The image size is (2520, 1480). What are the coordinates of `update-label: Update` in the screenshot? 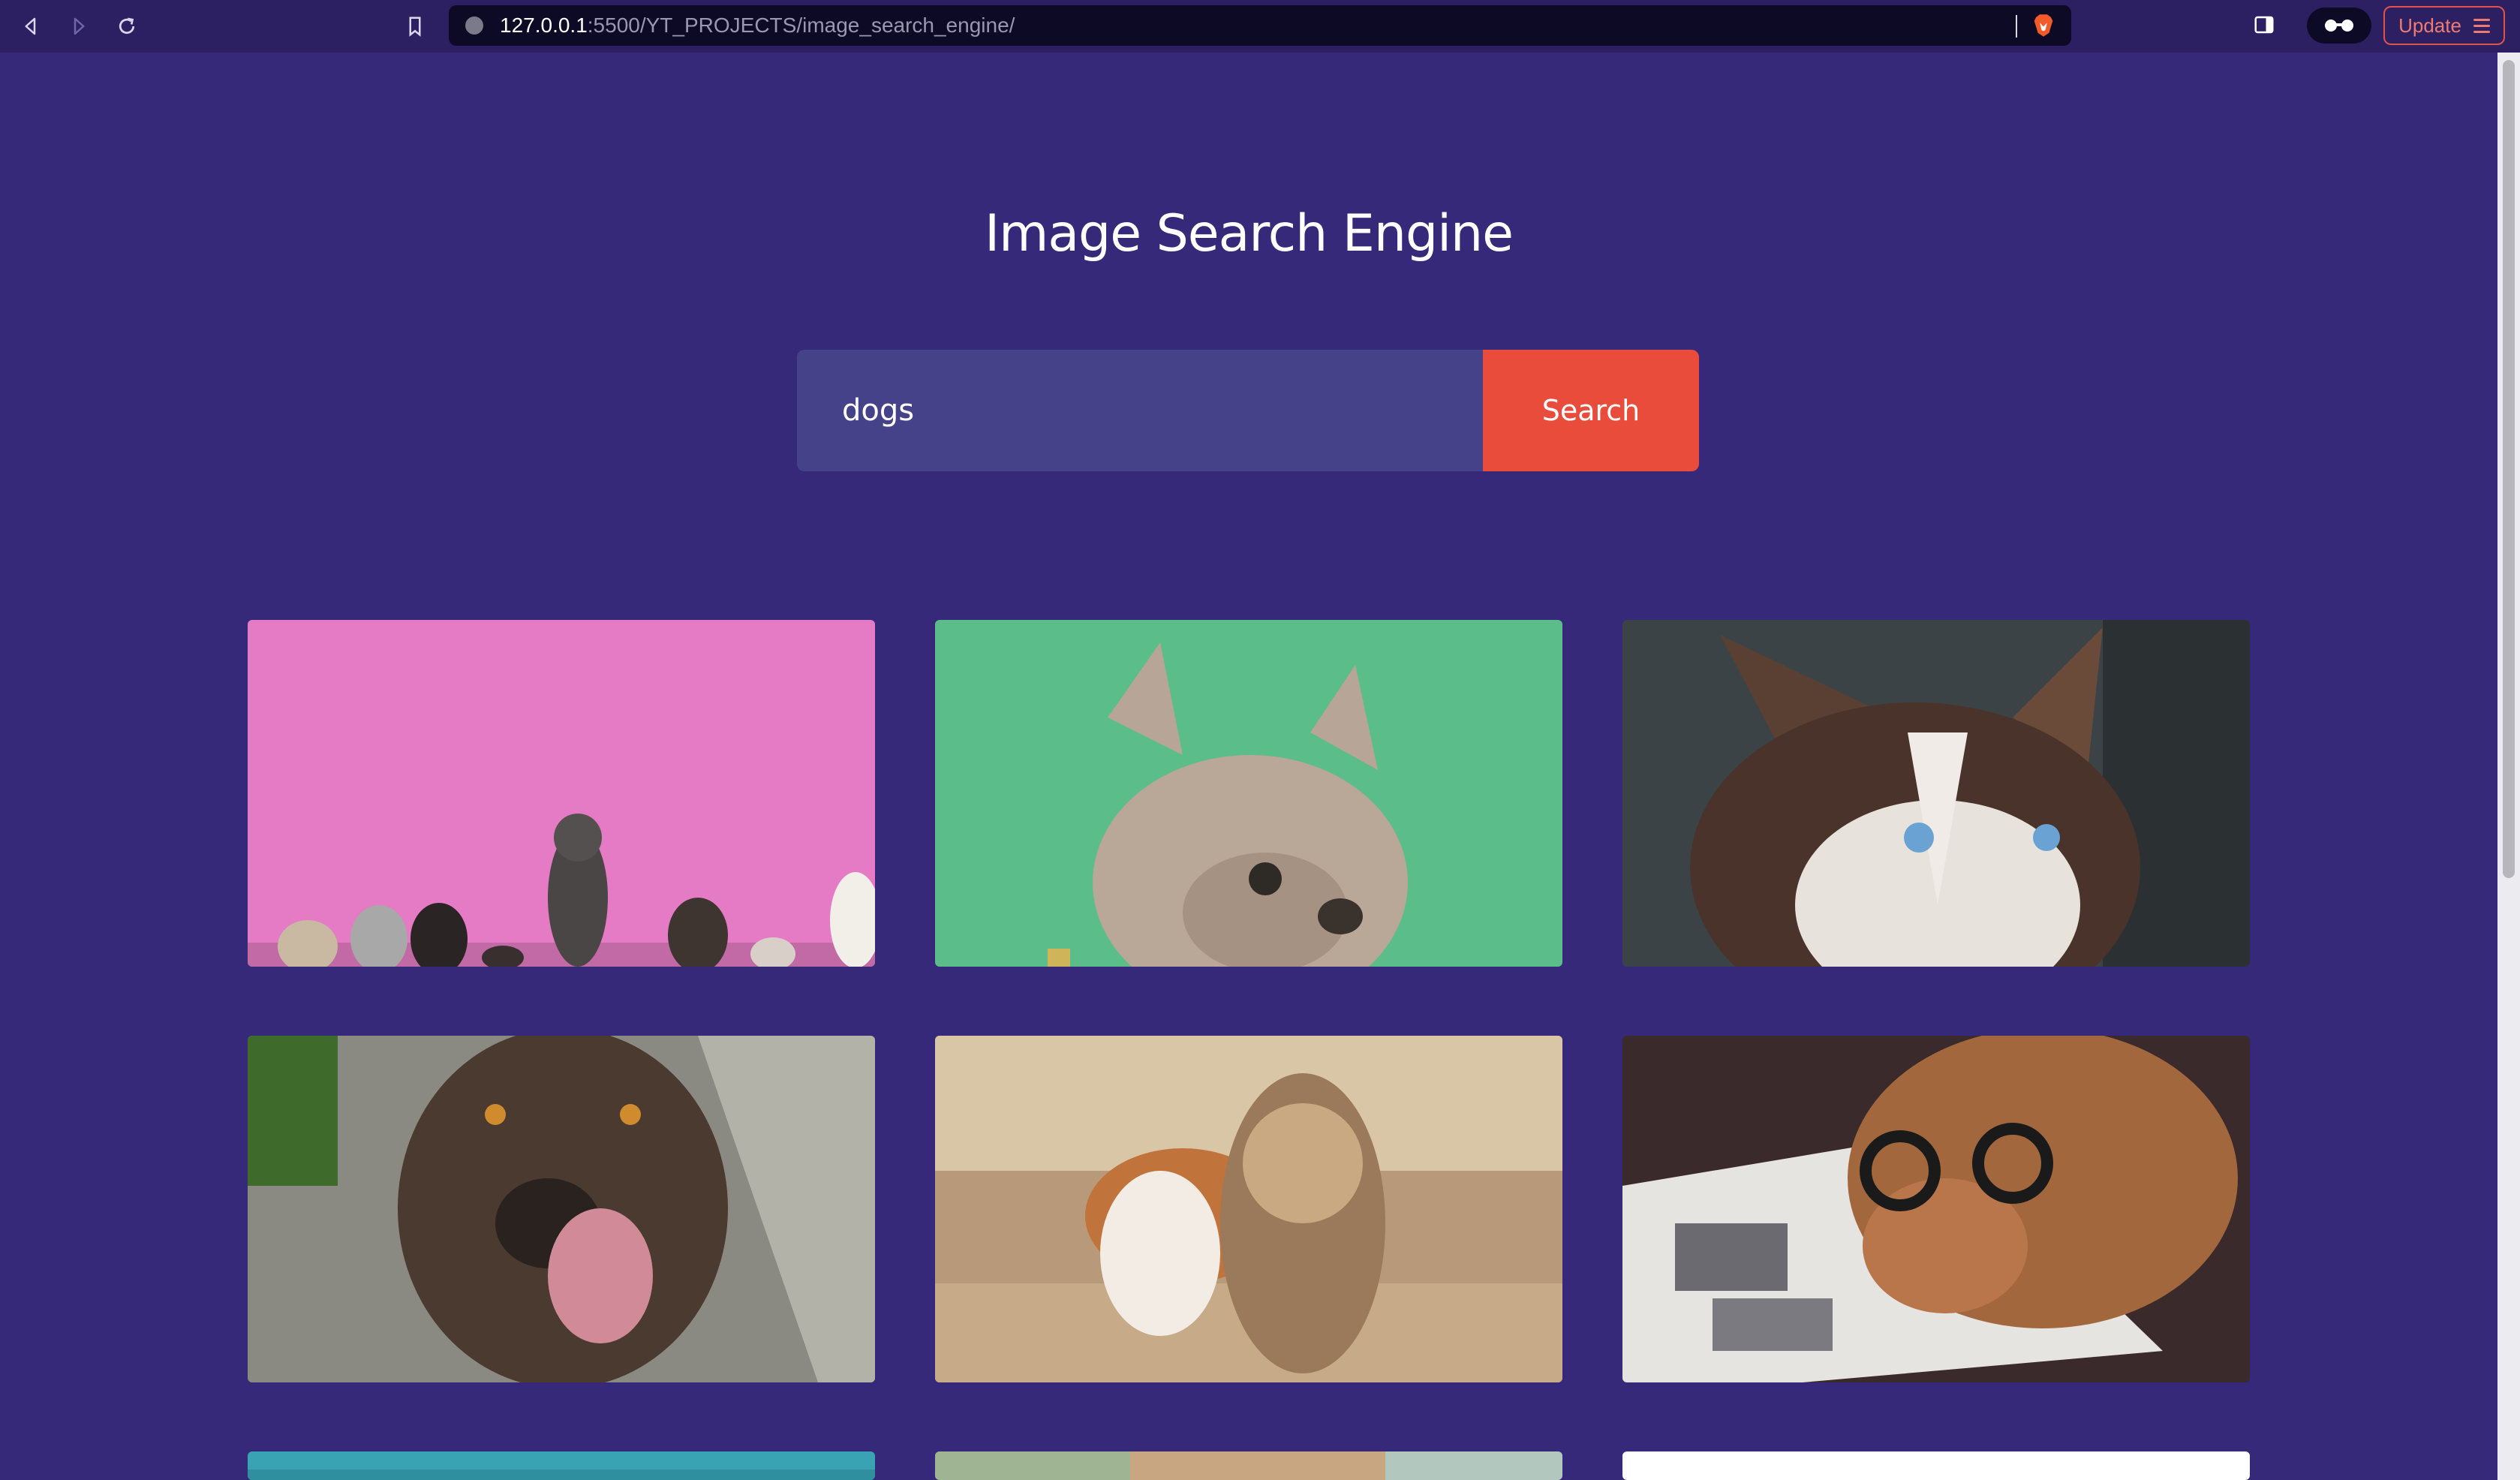 It's located at (2429, 25).